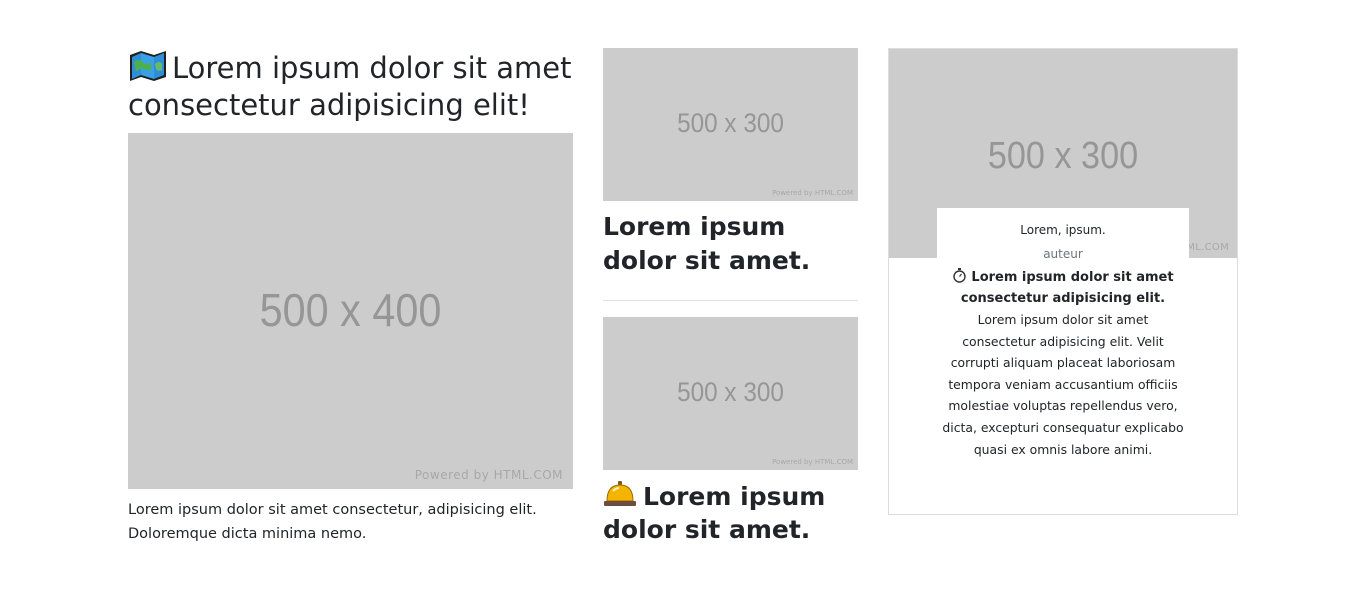 The width and height of the screenshot is (1366, 598). Describe the element at coordinates (730, 300) in the screenshot. I see `divider` at that location.